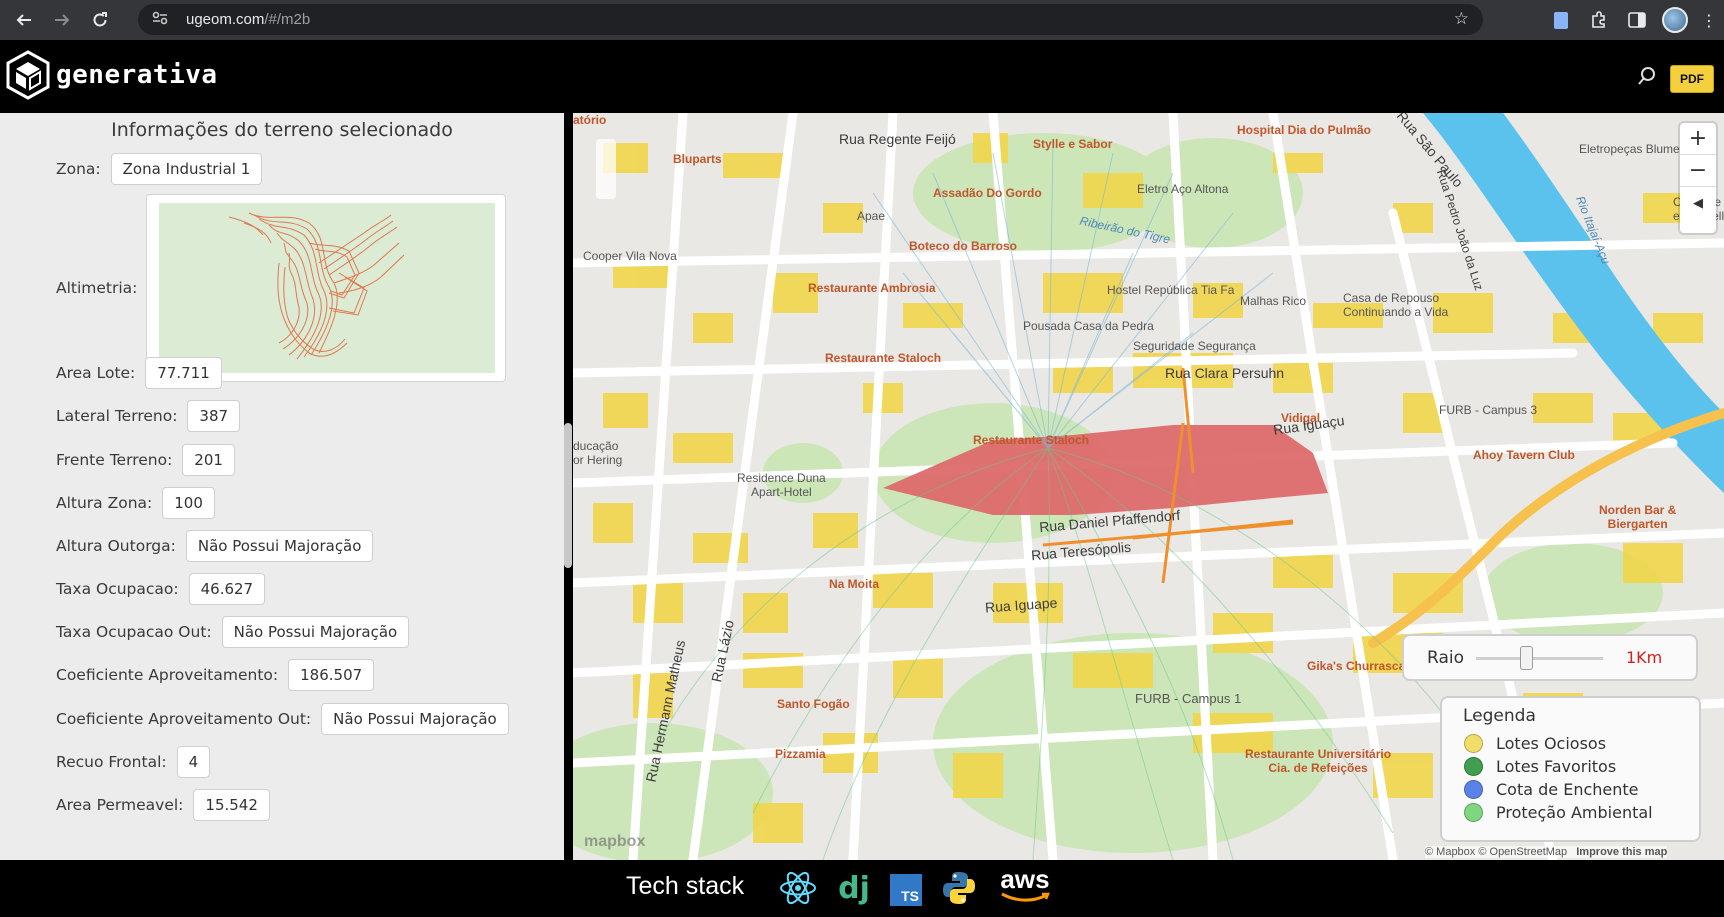 The image size is (1724, 917). I want to click on label-hostel: Hostel República Tia Fa, so click(1171, 290).